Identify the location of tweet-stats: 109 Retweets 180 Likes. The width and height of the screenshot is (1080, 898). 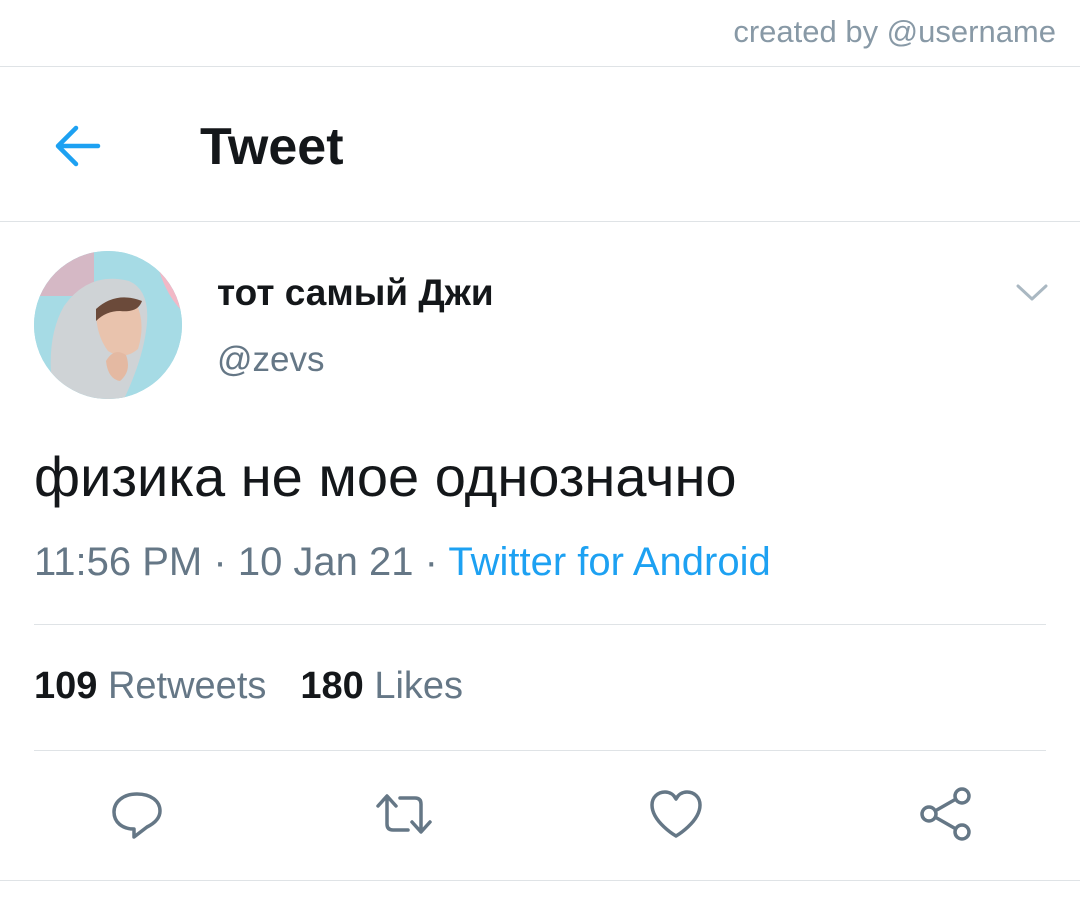
(248, 686).